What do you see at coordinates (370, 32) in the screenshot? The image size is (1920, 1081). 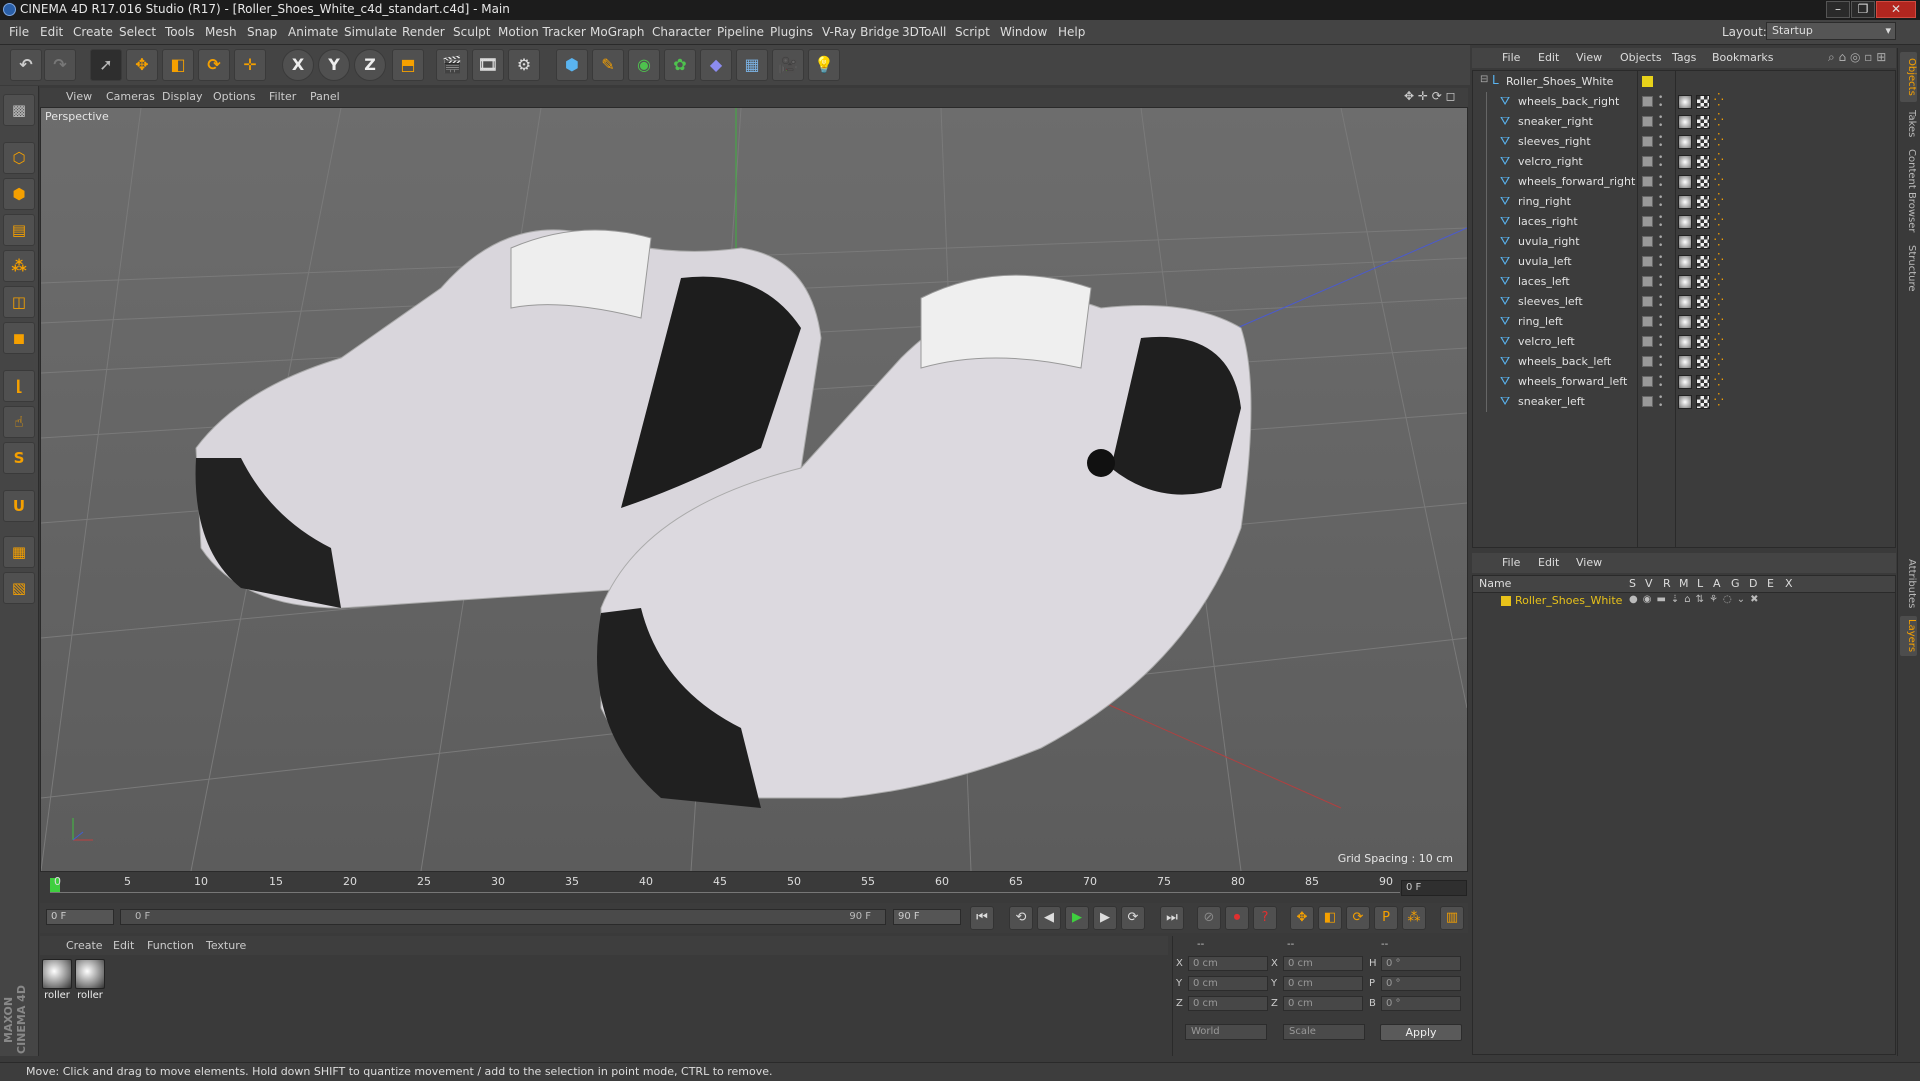 I see `menu-simulate: Simulate` at bounding box center [370, 32].